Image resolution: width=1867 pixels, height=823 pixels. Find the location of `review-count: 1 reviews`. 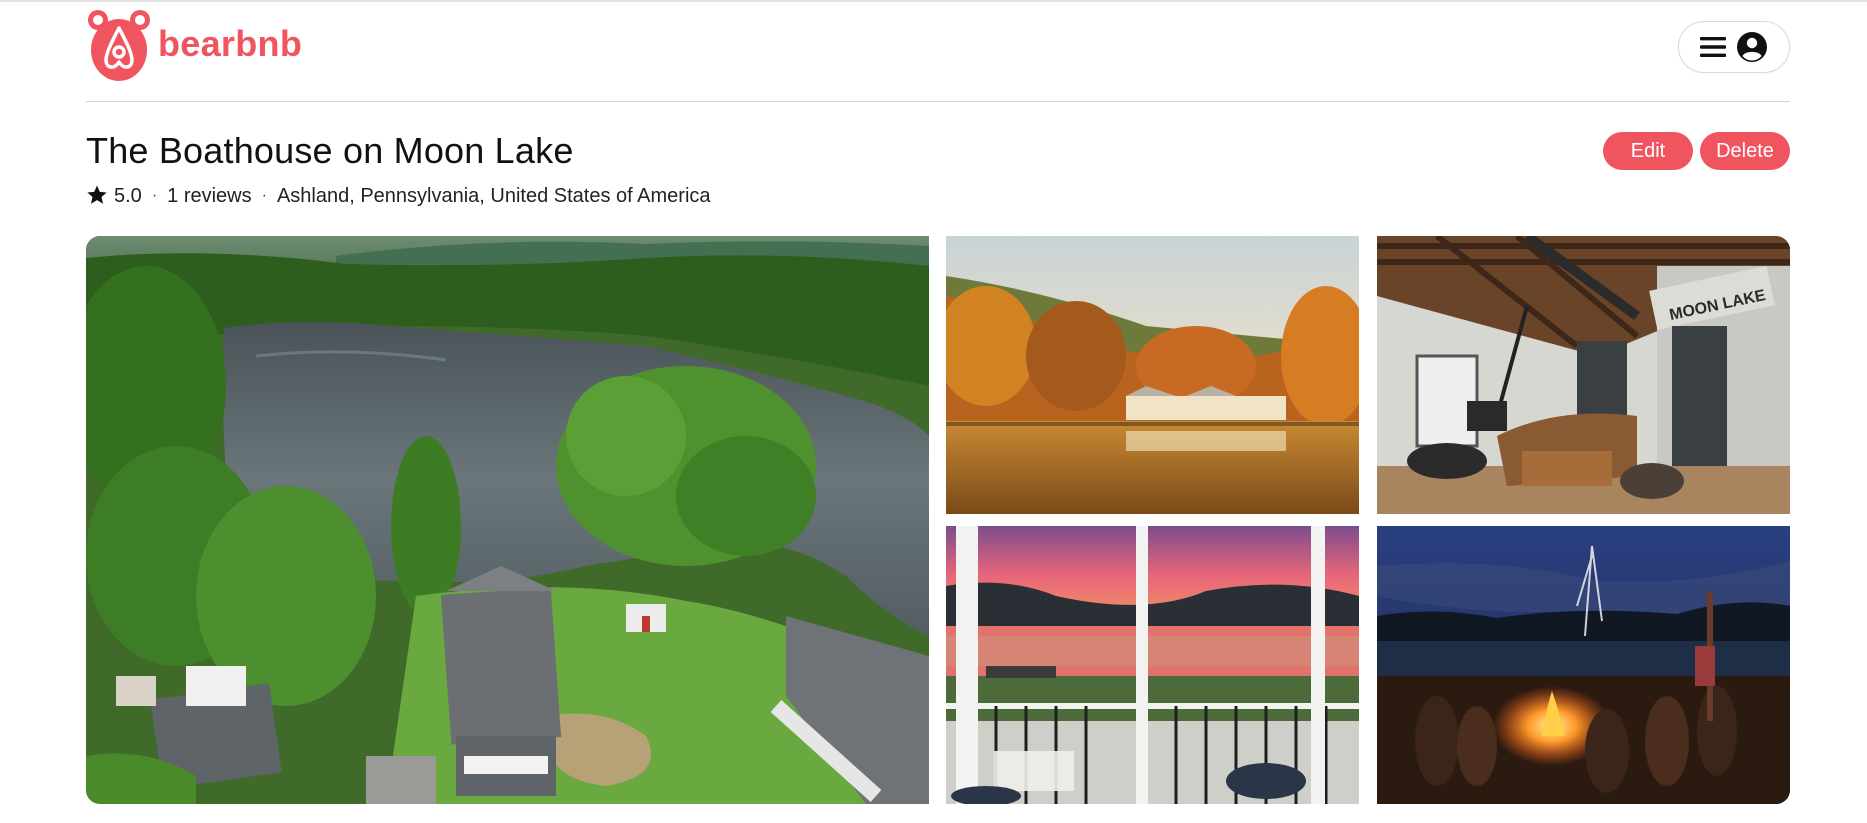

review-count: 1 reviews is located at coordinates (209, 196).